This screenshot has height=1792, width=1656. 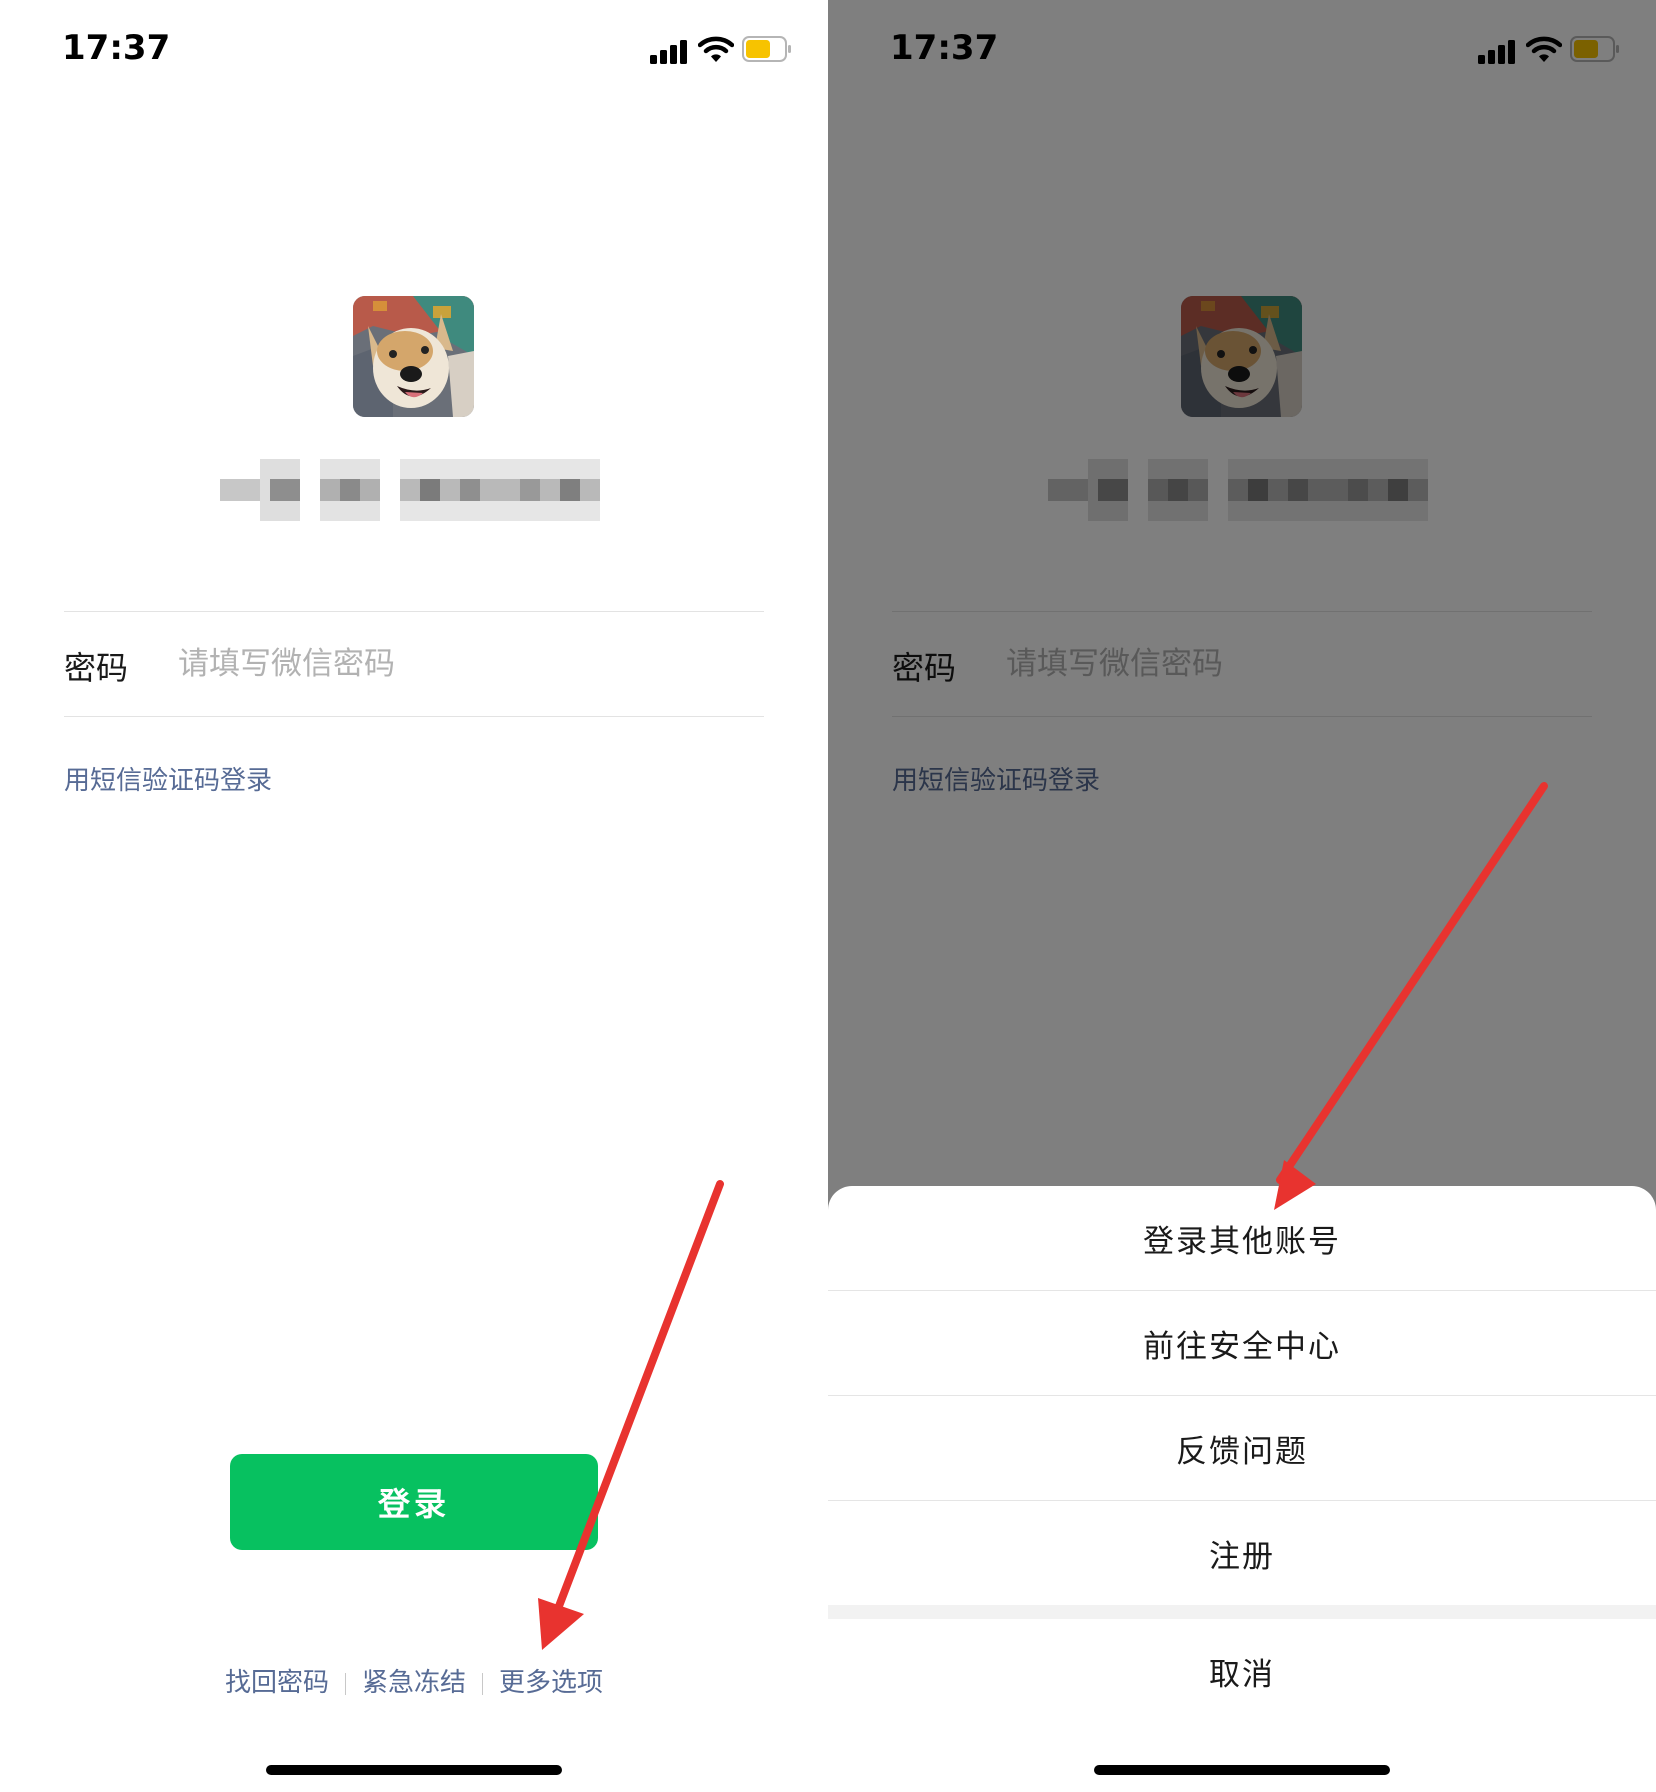 I want to click on sheet-cancel-button: 取消, so click(x=1242, y=1671).